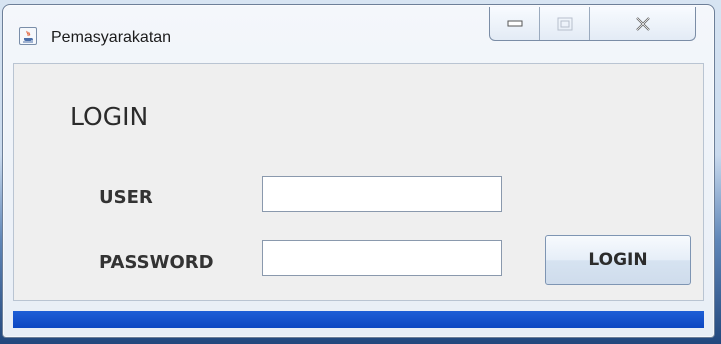  What do you see at coordinates (109, 116) in the screenshot?
I see `login-heading: LOGIN` at bounding box center [109, 116].